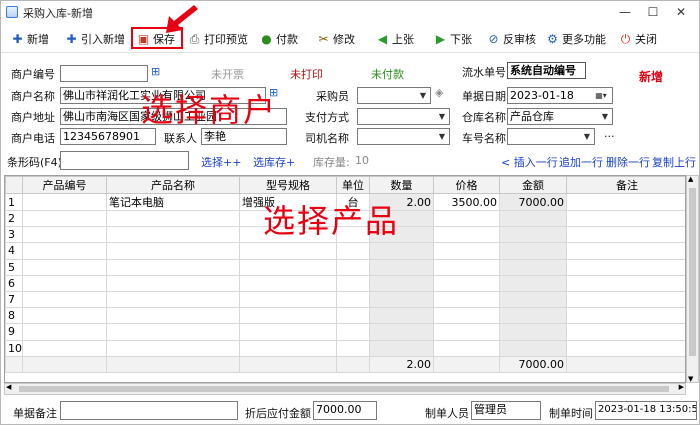 This screenshot has width=700, height=425. I want to click on table-row: 7, so click(345, 299).